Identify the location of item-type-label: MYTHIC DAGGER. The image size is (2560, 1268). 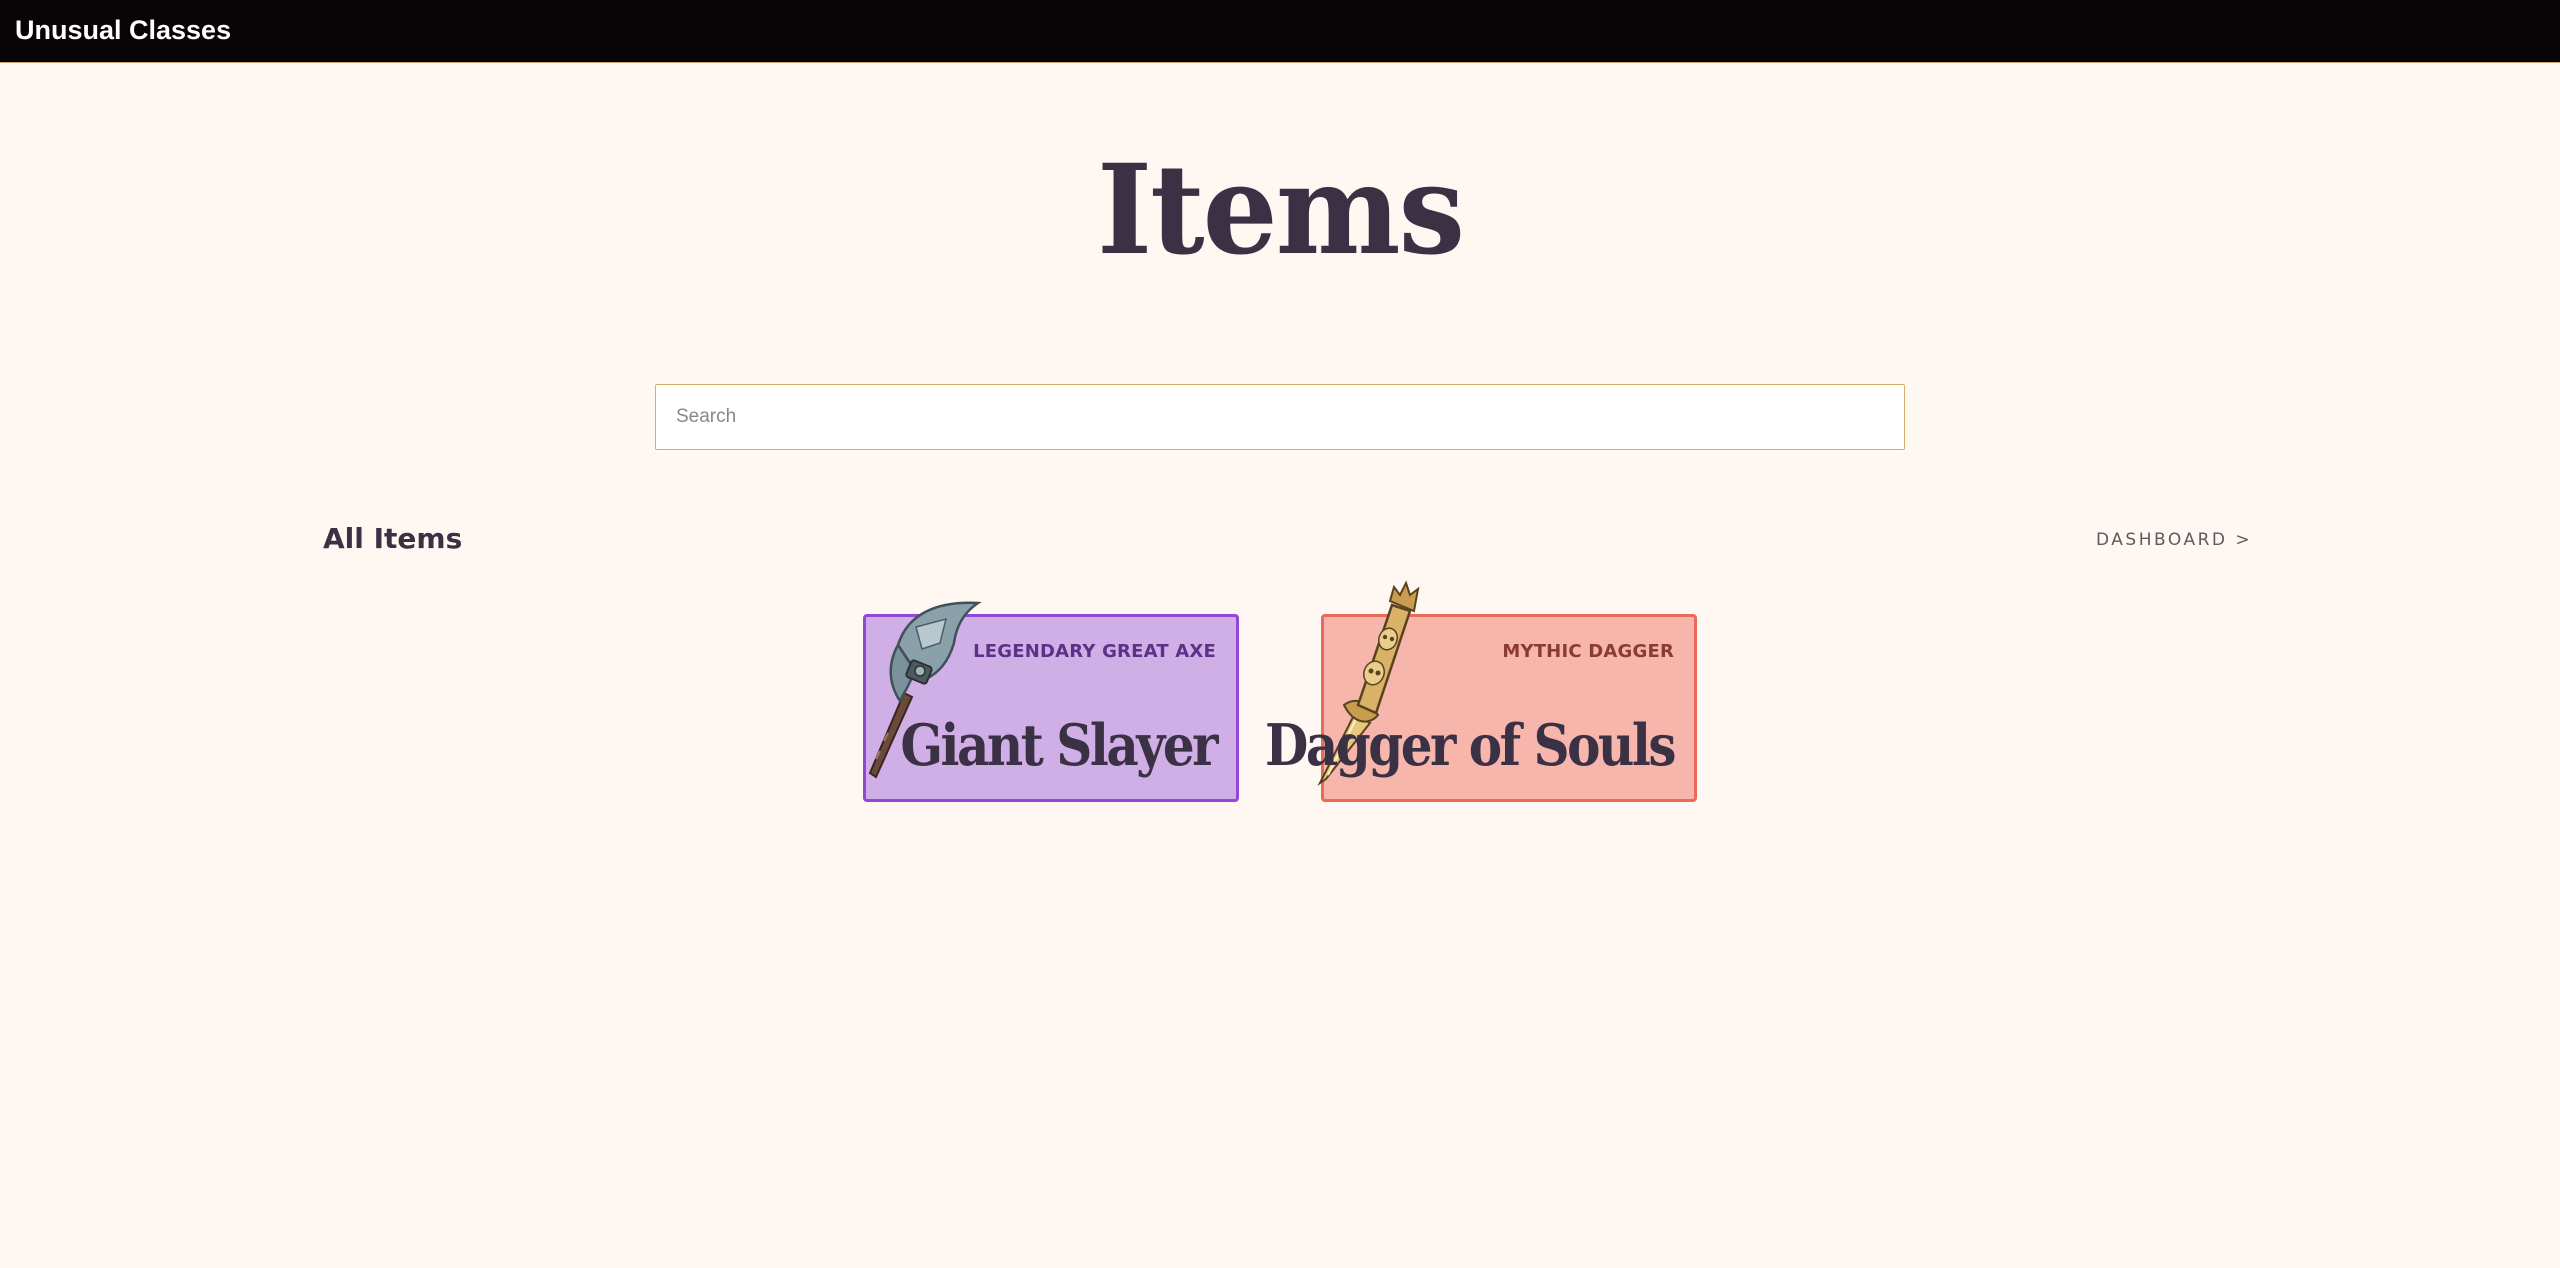
(1588, 651).